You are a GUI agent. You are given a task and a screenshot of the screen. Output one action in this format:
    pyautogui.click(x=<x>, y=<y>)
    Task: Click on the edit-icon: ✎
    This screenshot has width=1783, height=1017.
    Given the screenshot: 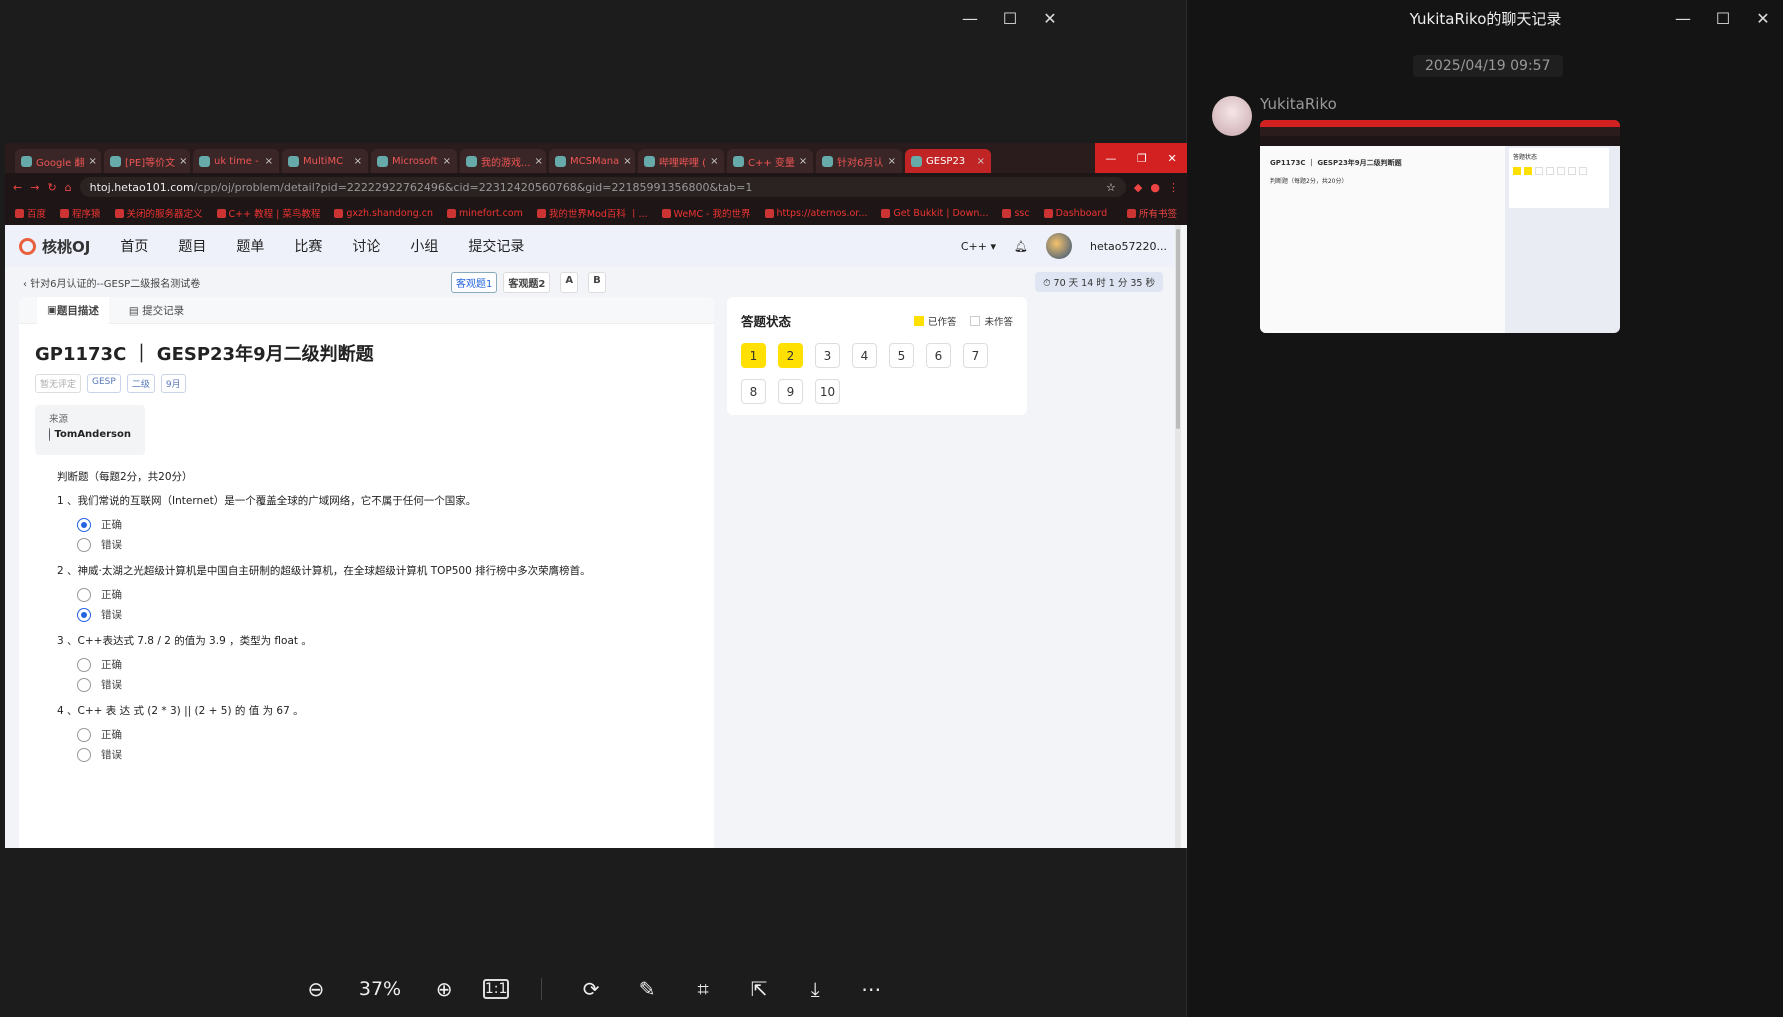 What is the action you would take?
    pyautogui.click(x=647, y=989)
    